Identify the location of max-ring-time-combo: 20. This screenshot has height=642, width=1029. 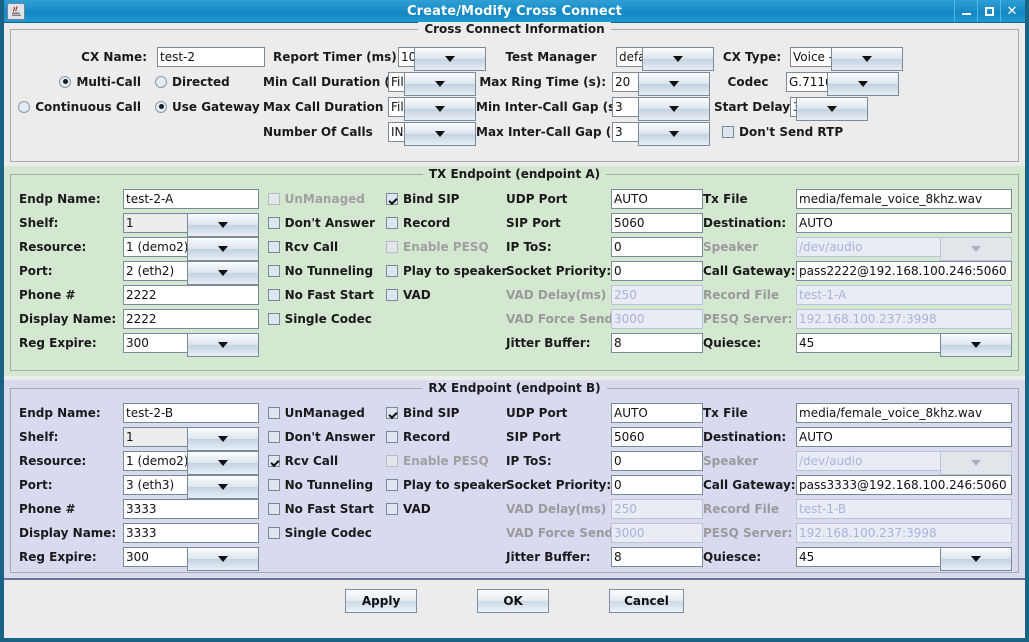
(661, 83).